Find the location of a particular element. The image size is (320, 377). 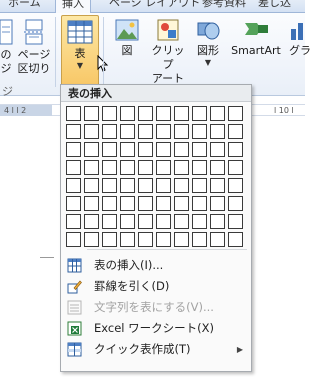

shapes-button: 図形 ▼ is located at coordinates (208, 51).